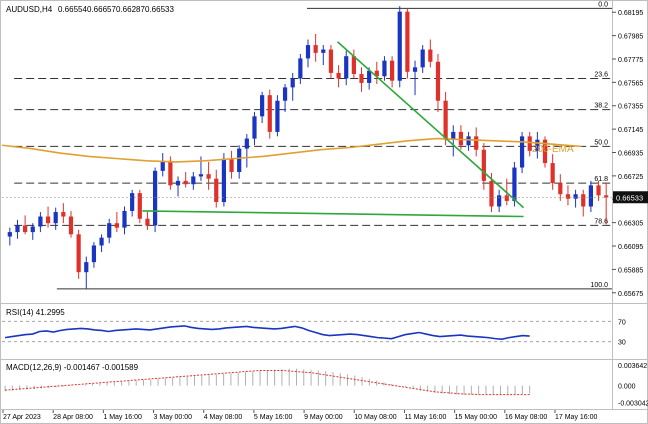 The height and width of the screenshot is (424, 648). Describe the element at coordinates (72, 9) in the screenshot. I see `ohlc-open: 0.66554` at that location.